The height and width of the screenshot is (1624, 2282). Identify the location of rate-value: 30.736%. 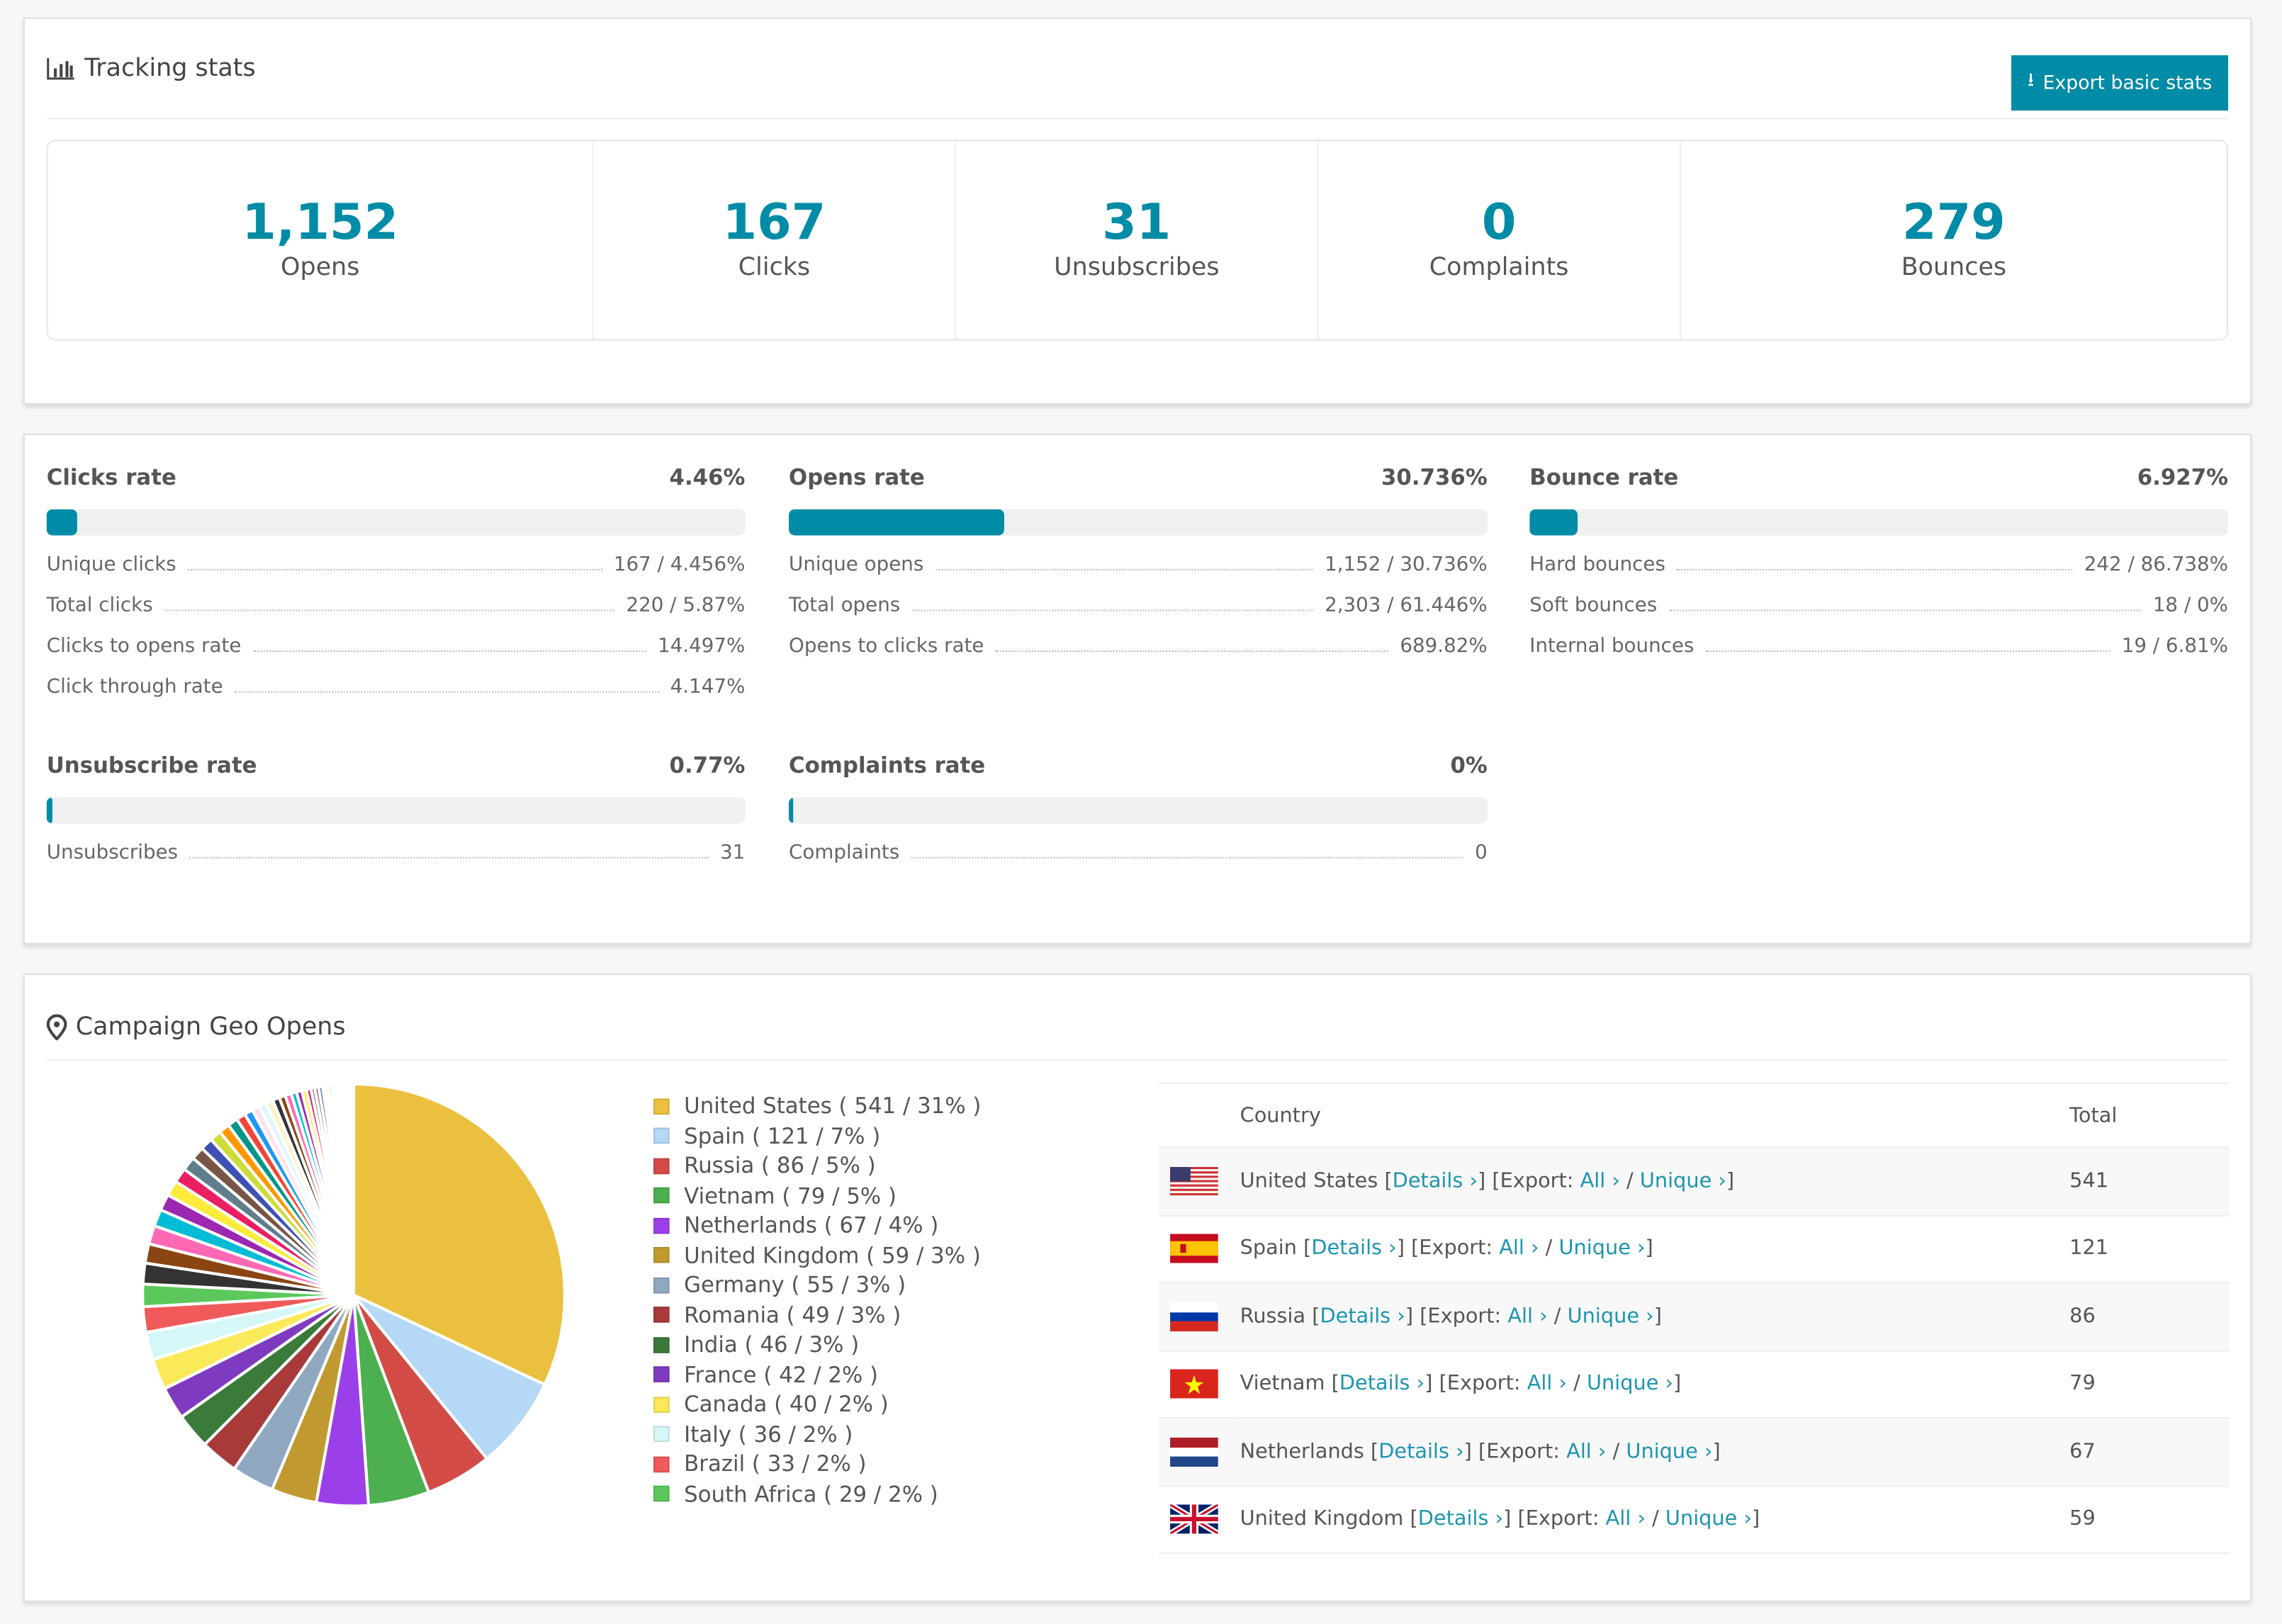
(1435, 478).